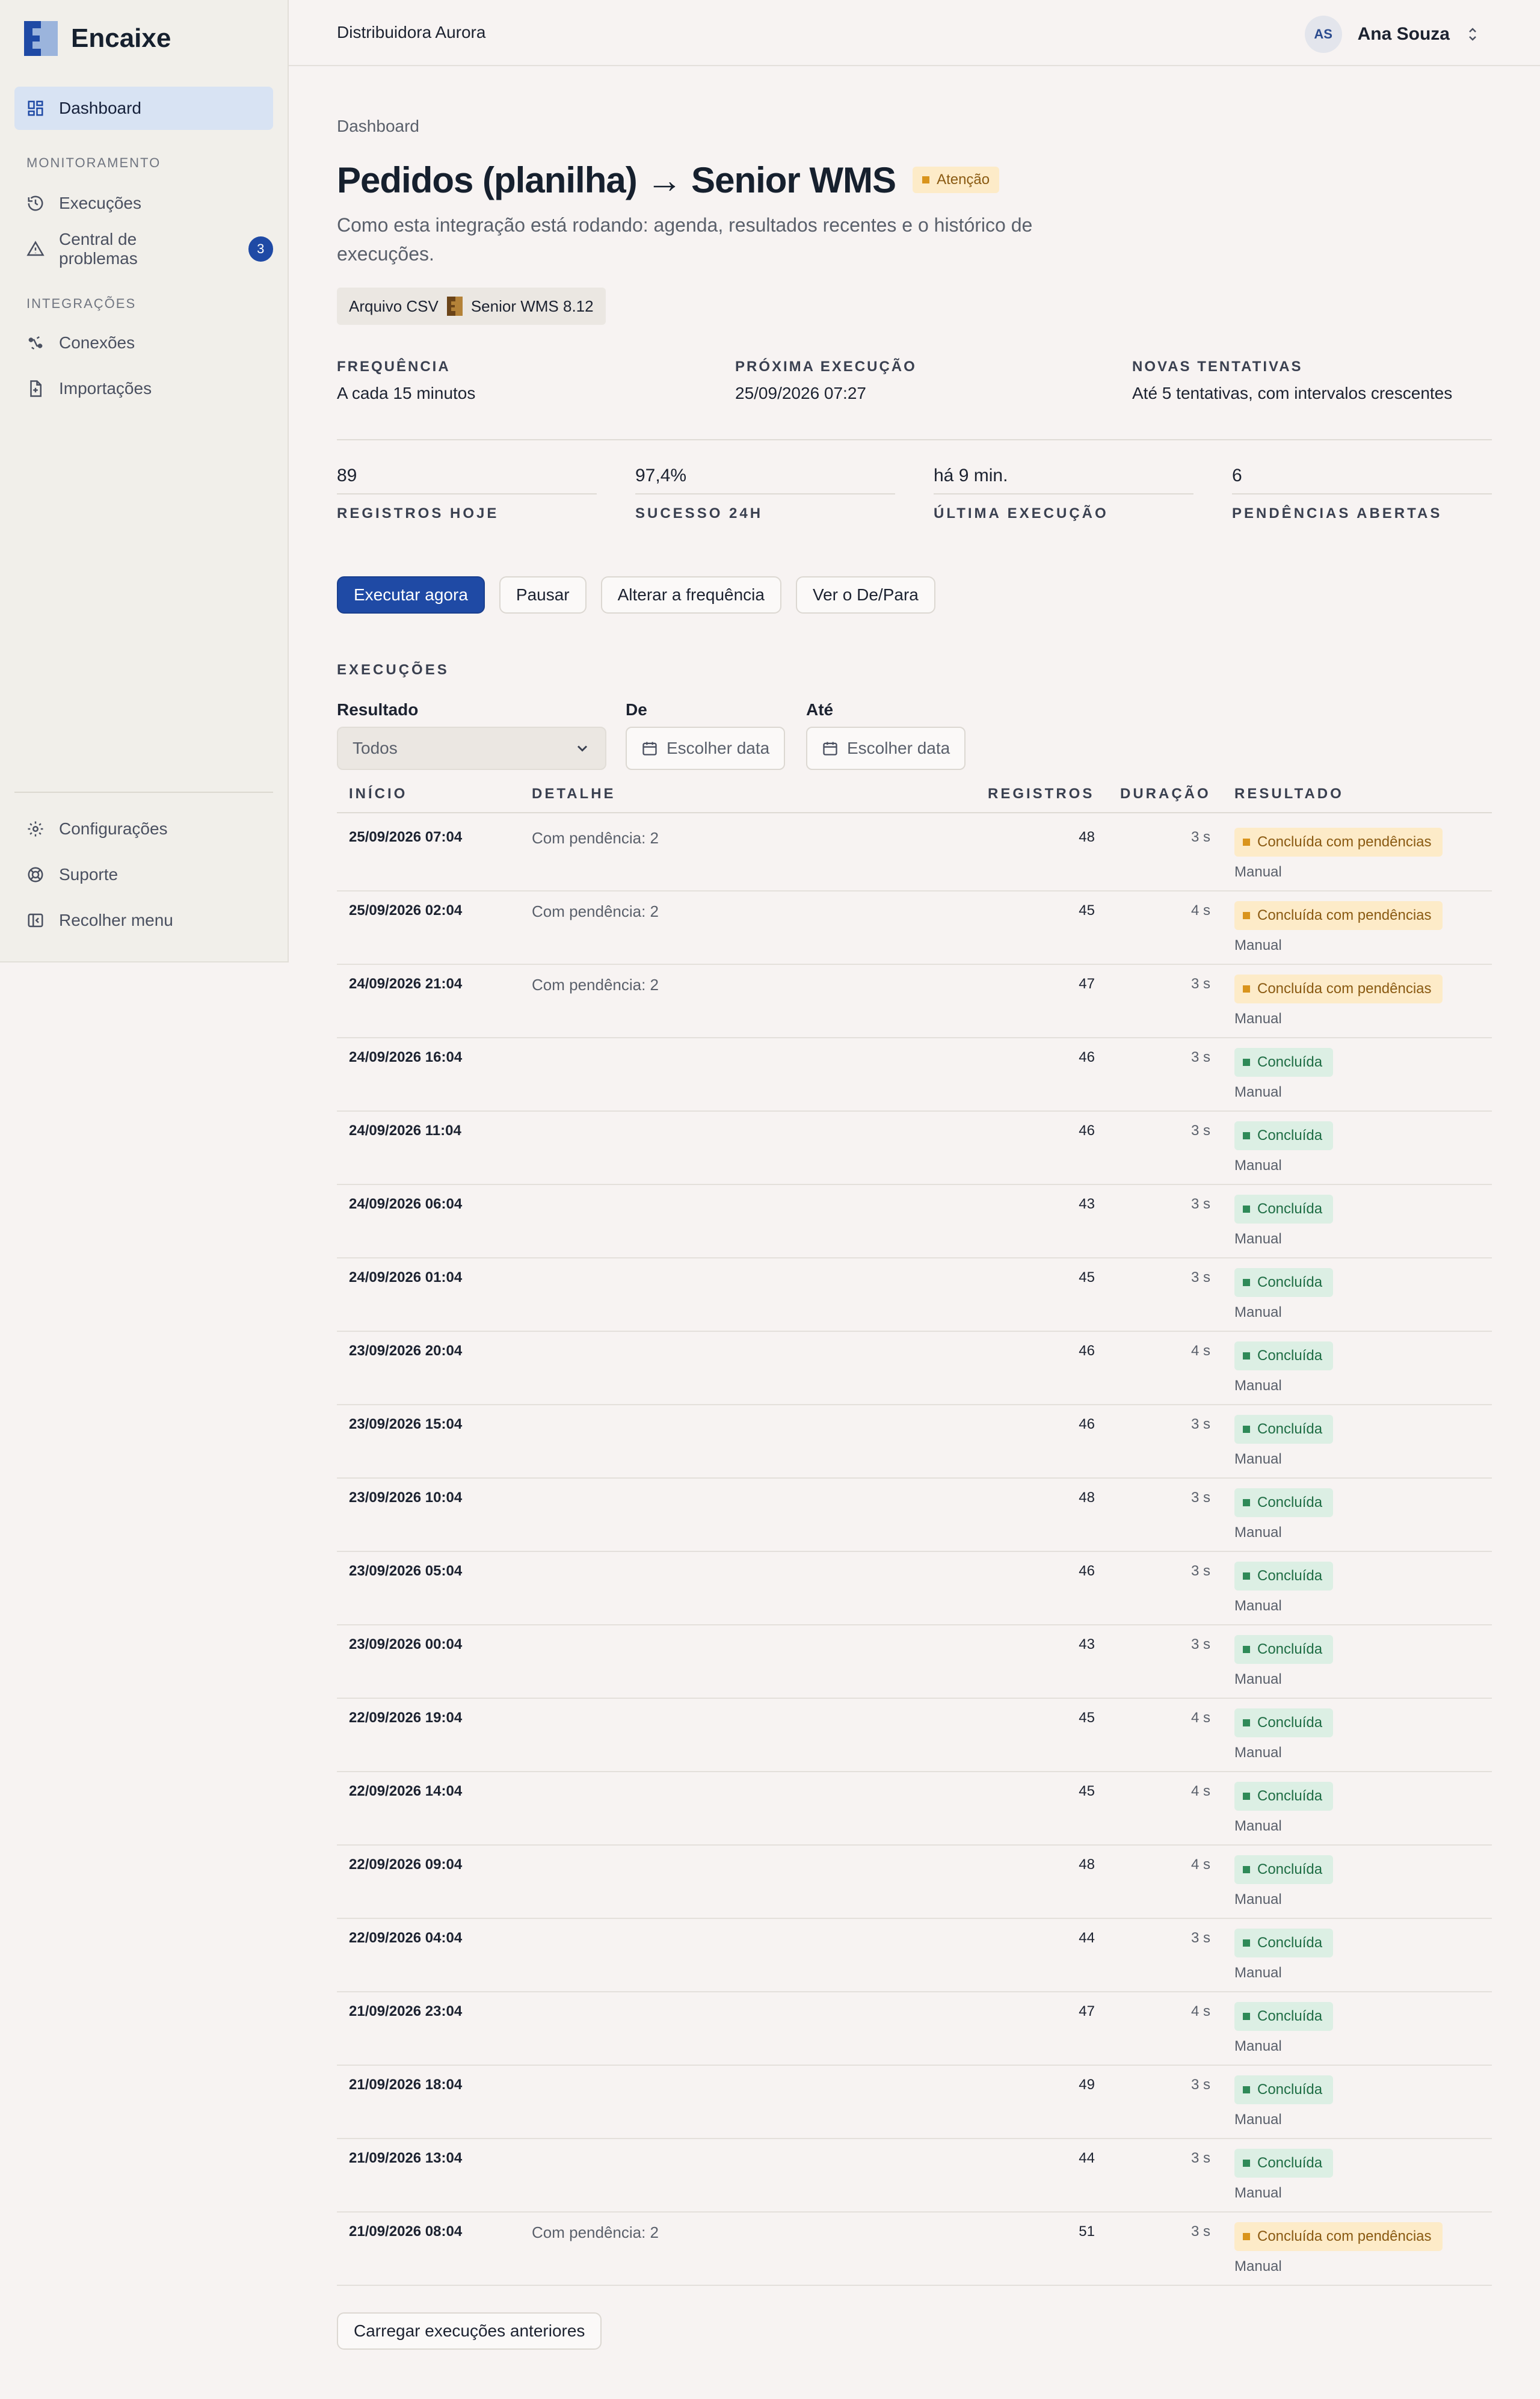 The image size is (1540, 2399). Describe the element at coordinates (706, 748) in the screenshot. I see `from-date-picker: Escolher data` at that location.